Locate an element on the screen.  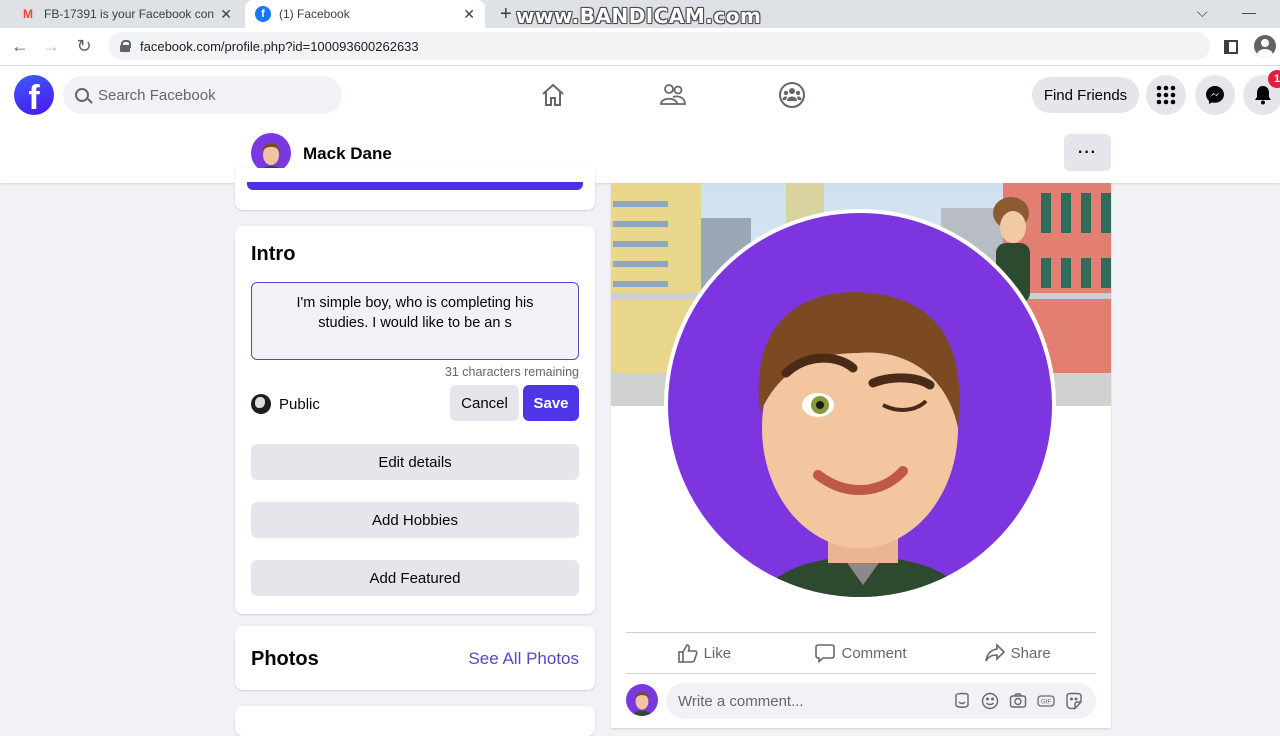
lock-icon is located at coordinates (125, 46).